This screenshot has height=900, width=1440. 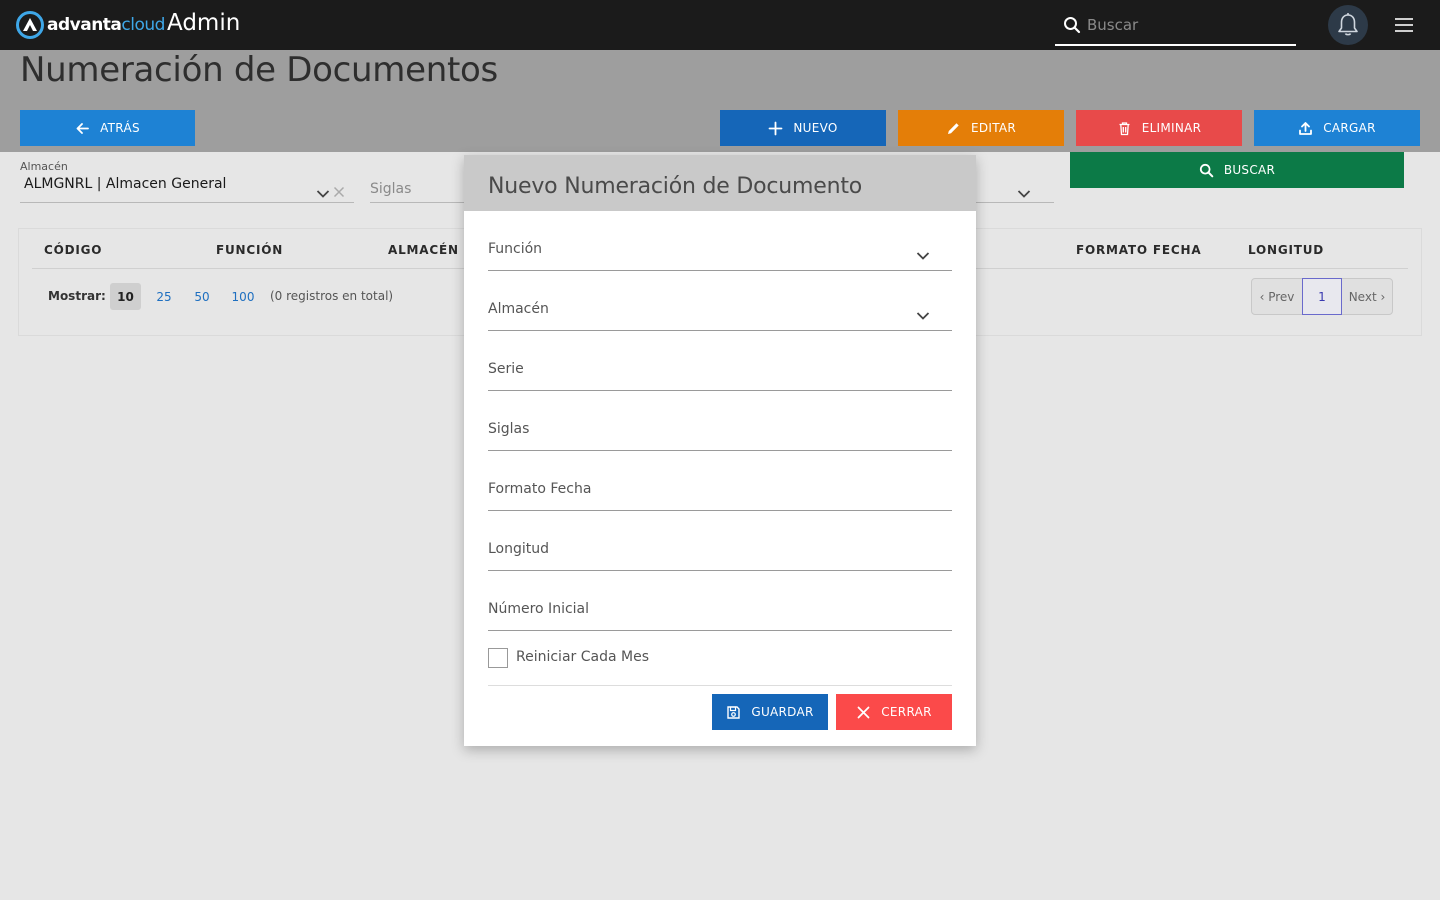 I want to click on close-button: CERRAR, so click(x=894, y=712).